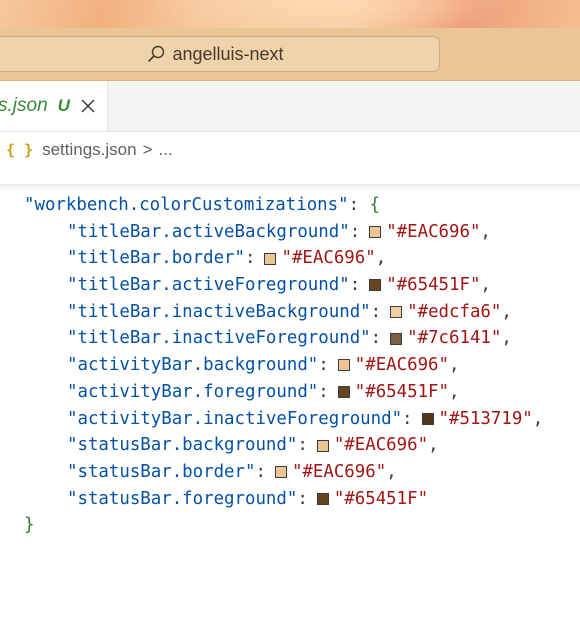 This screenshot has width=580, height=640. What do you see at coordinates (290, 525) in the screenshot?
I see `code-line-close: }` at bounding box center [290, 525].